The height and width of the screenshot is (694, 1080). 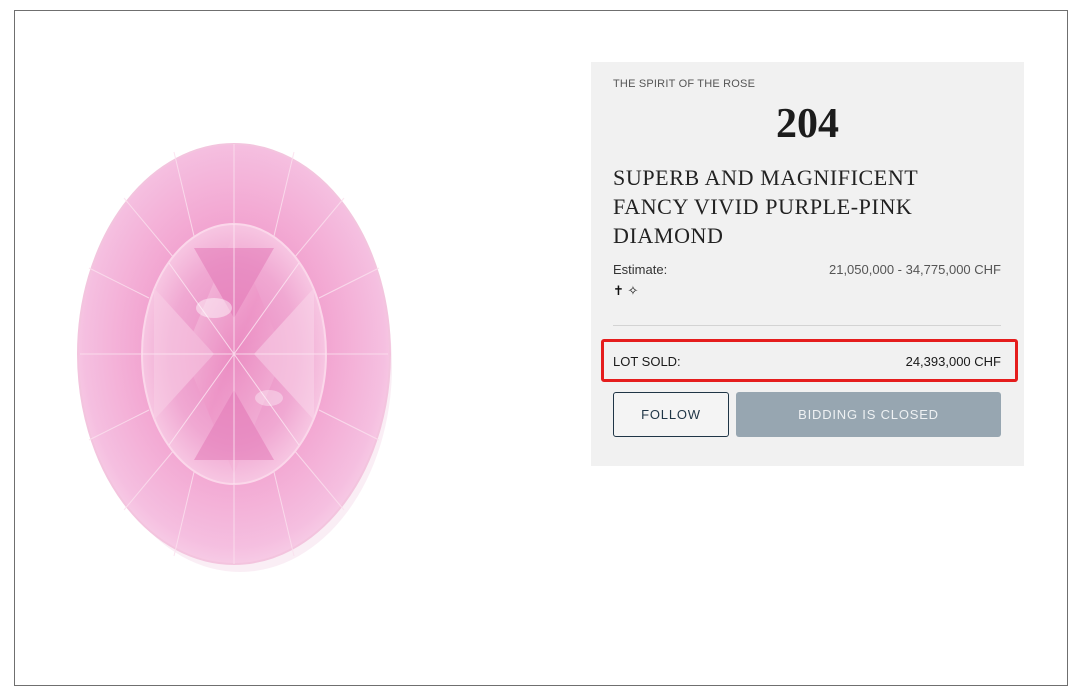 I want to click on sale-title: THE SPIRIT OF THE ROSE, so click(x=684, y=84).